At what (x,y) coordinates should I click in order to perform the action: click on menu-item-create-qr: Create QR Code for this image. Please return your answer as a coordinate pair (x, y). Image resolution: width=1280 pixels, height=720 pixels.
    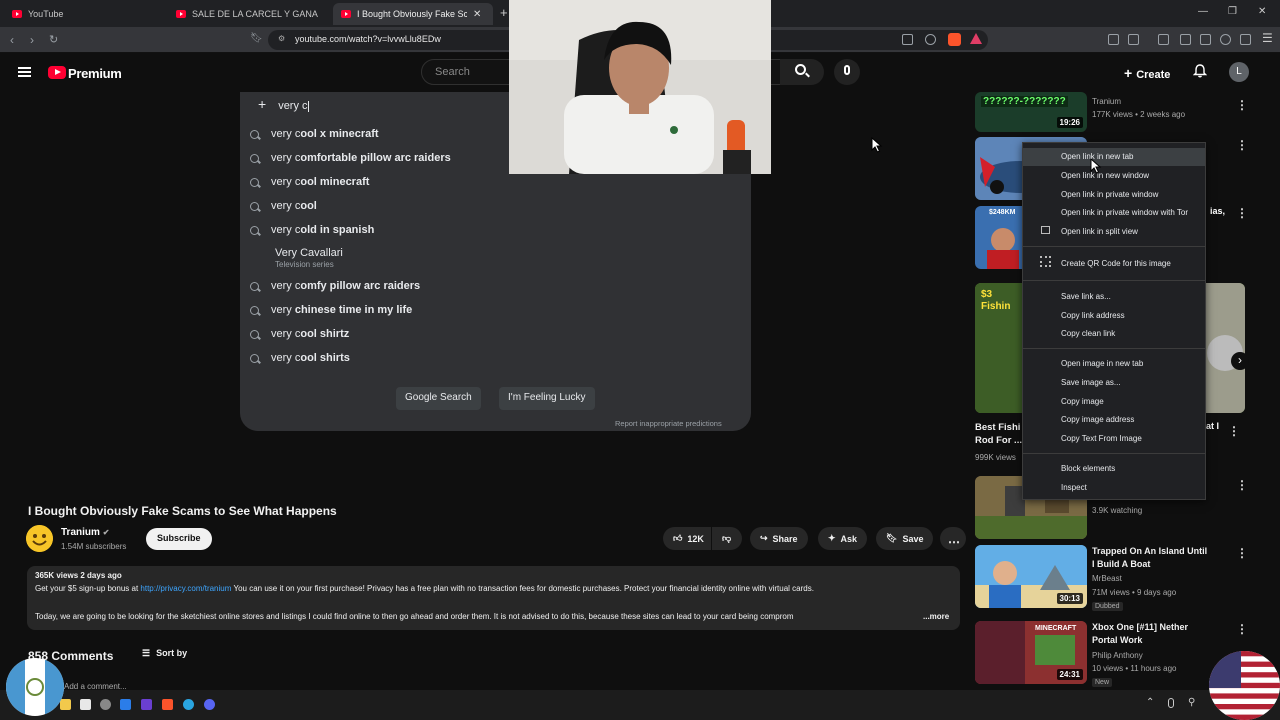
    Looking at the image, I should click on (1116, 263).